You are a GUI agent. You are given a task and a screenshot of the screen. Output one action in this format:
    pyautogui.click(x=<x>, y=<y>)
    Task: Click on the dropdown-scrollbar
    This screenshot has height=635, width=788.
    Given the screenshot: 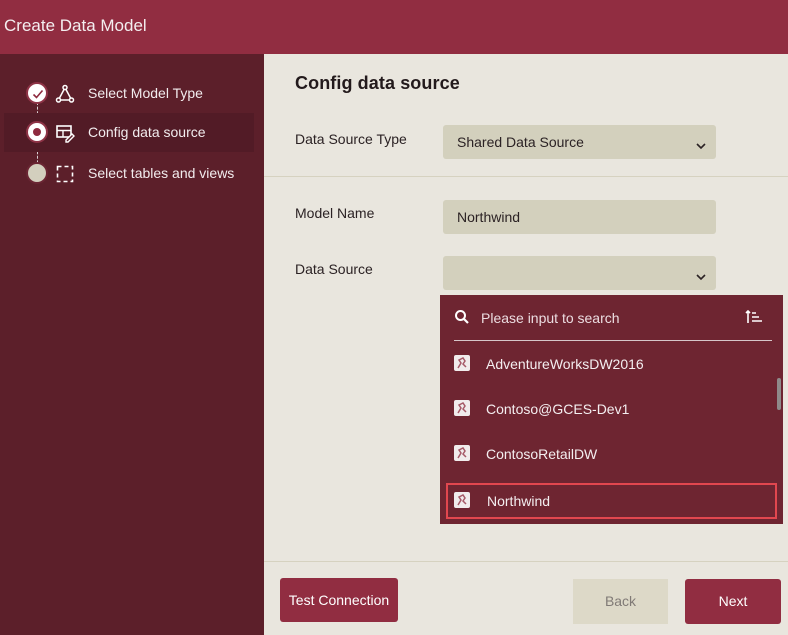 What is the action you would take?
    pyautogui.click(x=779, y=394)
    